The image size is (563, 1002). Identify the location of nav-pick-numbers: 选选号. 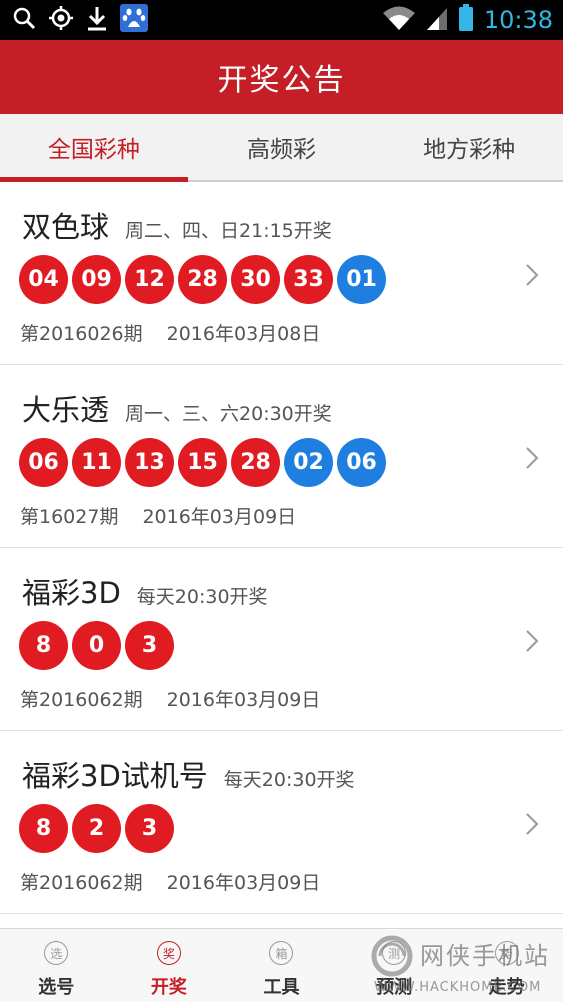
(56, 965).